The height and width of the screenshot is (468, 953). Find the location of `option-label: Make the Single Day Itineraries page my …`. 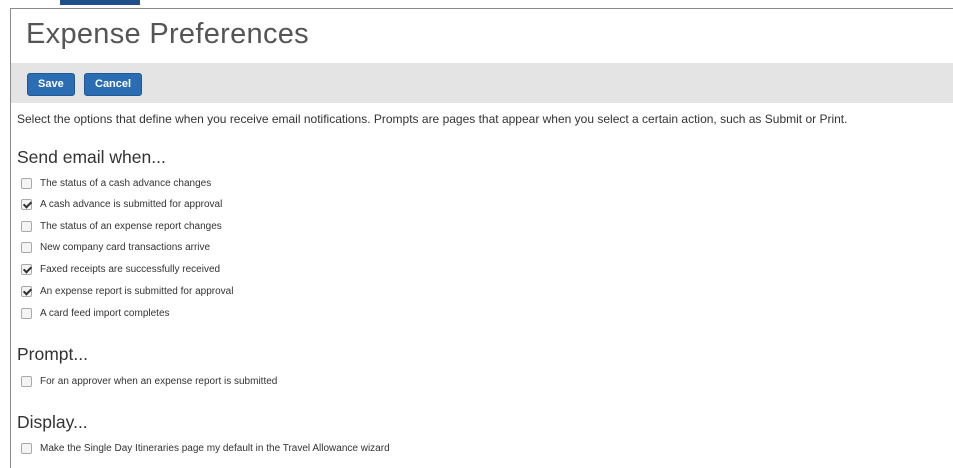

option-label: Make the Single Day Itineraries page my … is located at coordinates (215, 448).